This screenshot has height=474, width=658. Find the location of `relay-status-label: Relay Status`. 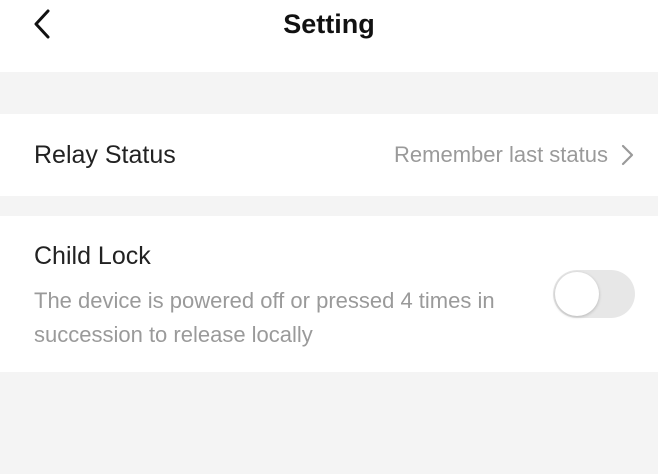

relay-status-label: Relay Status is located at coordinates (105, 155).